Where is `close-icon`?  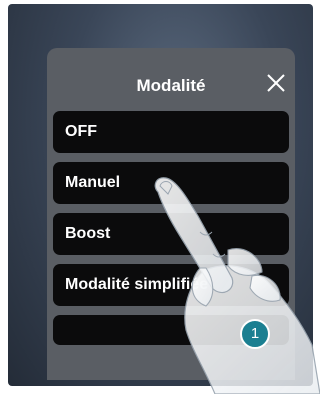
close-icon is located at coordinates (276, 83).